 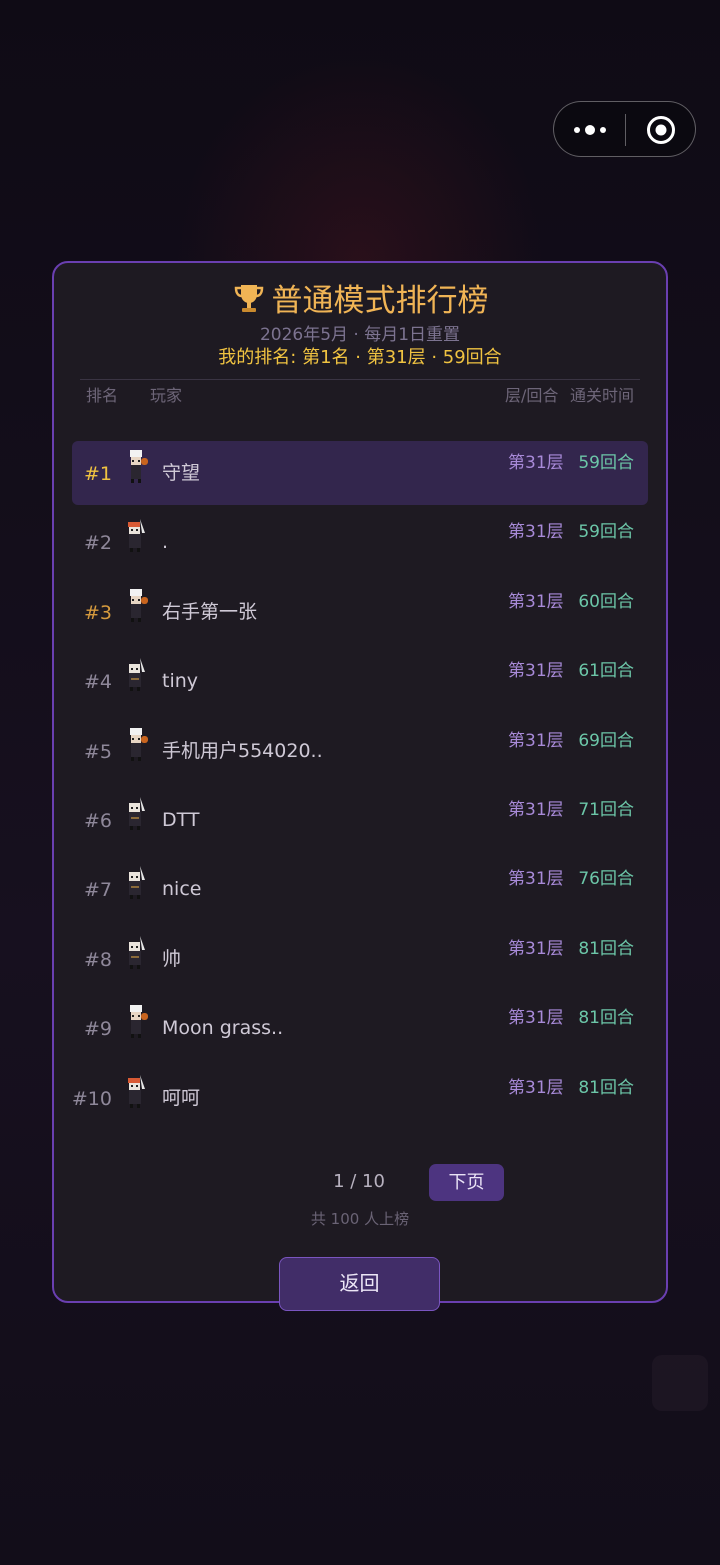 I want to click on player-name: DTT, so click(x=181, y=820).